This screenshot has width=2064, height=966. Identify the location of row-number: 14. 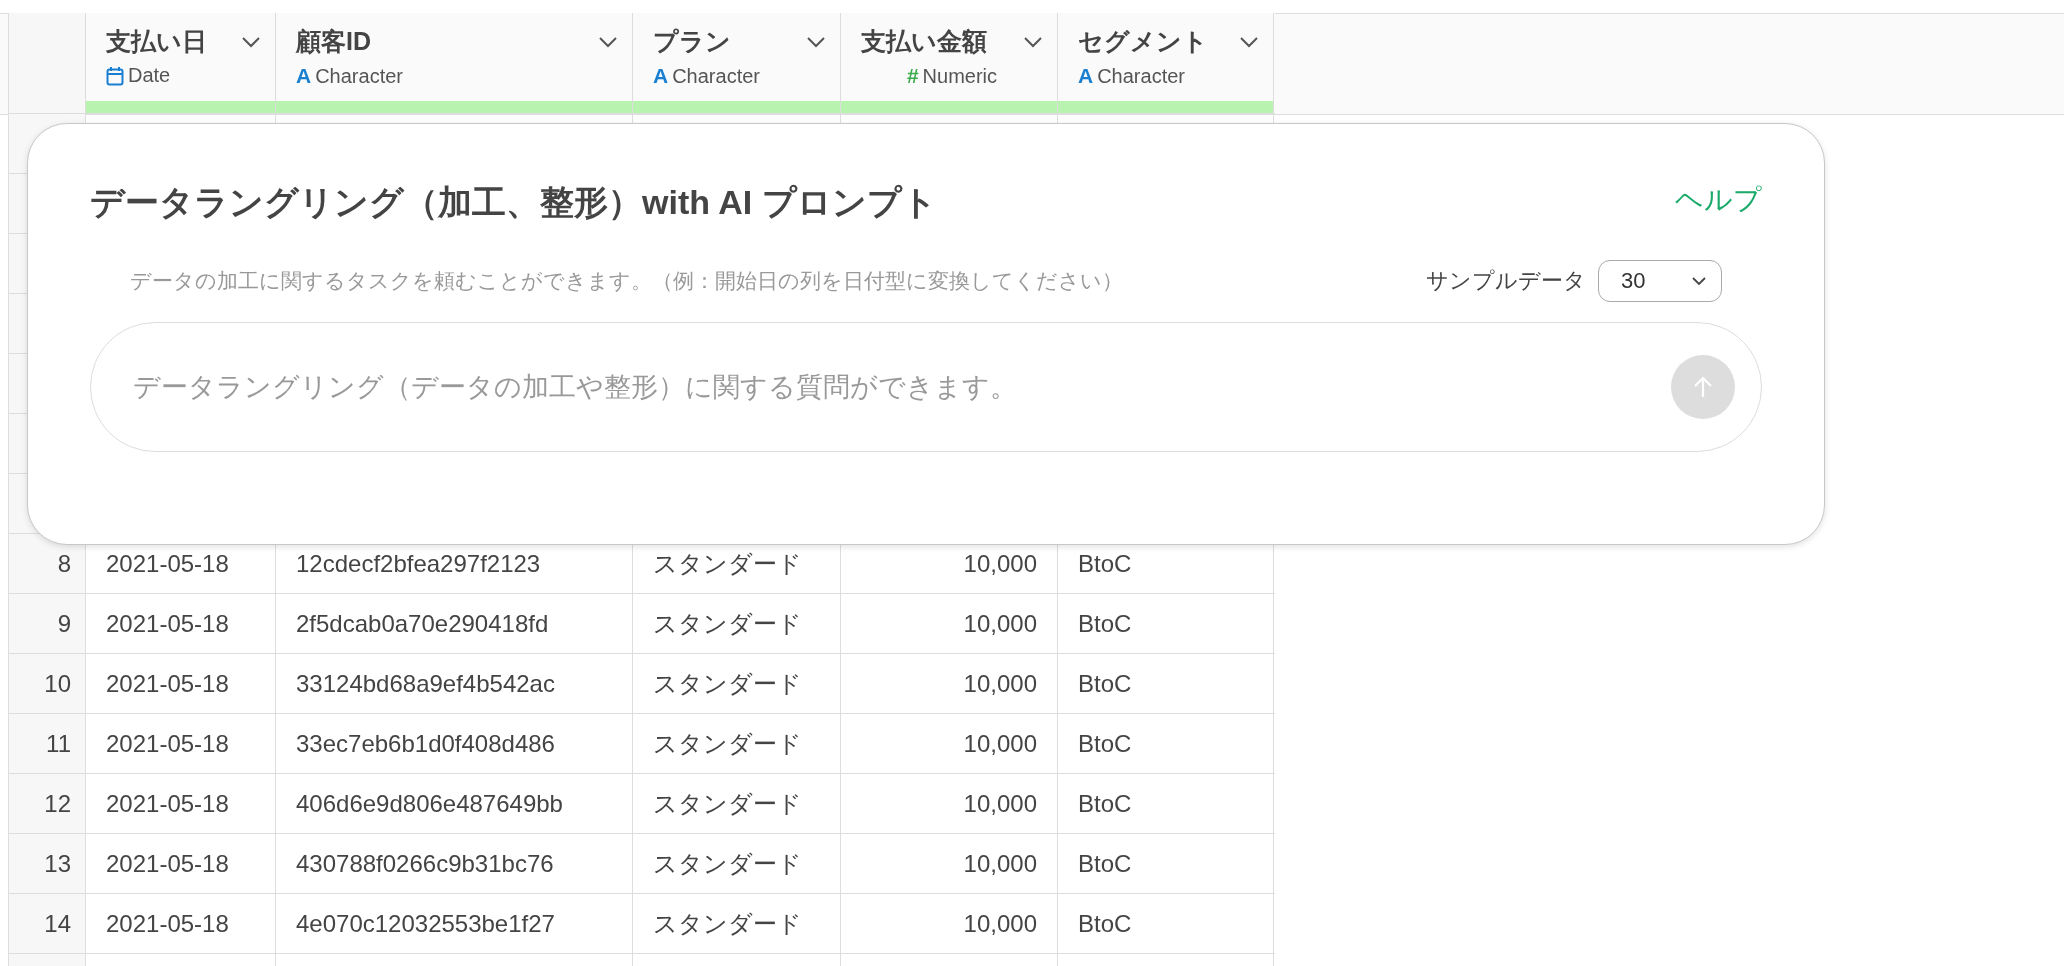
(47, 923).